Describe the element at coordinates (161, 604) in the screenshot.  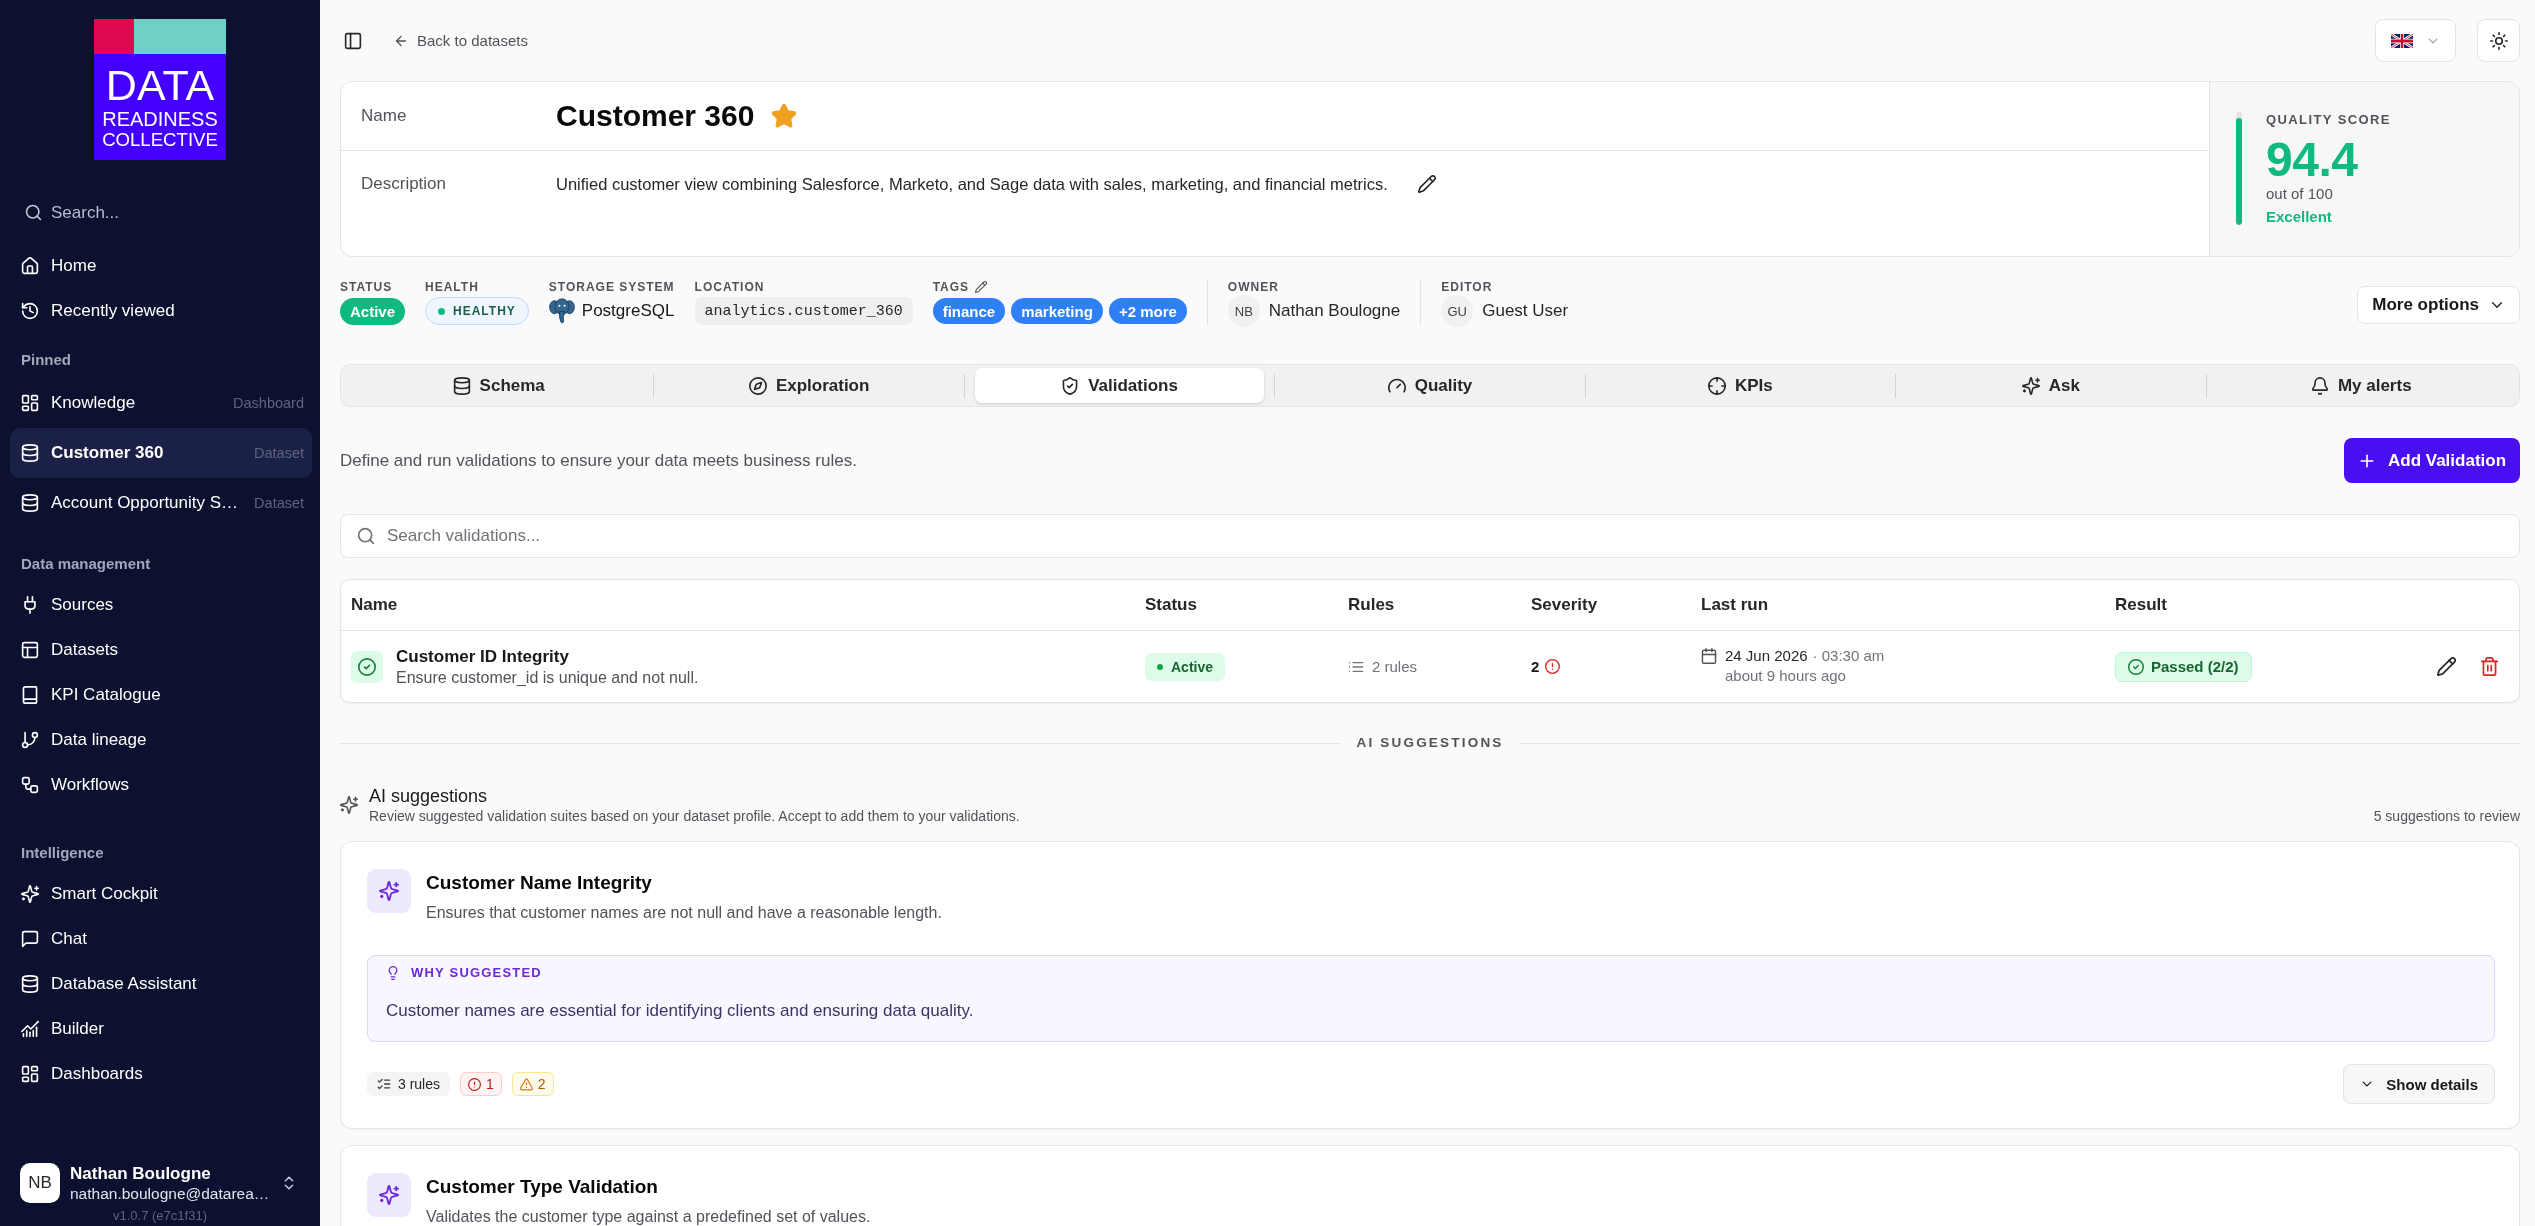
I see `nav-item: Sources` at that location.